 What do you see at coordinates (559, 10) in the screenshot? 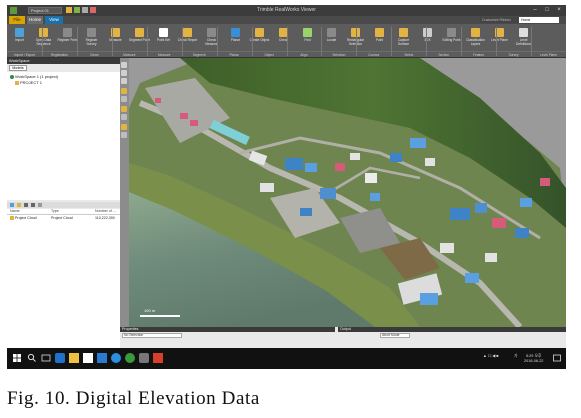
I see `close-button: ×` at bounding box center [559, 10].